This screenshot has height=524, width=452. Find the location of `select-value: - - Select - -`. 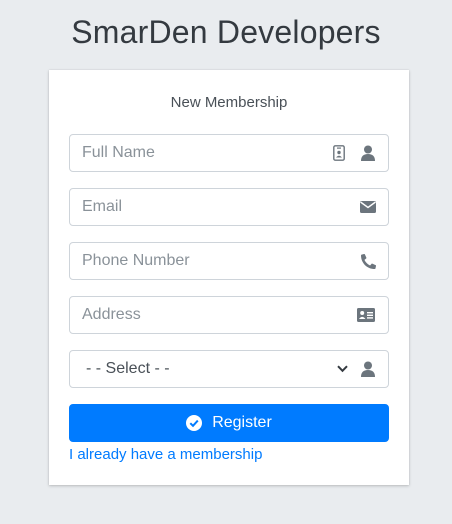

select-value: - - Select - - is located at coordinates (128, 368).